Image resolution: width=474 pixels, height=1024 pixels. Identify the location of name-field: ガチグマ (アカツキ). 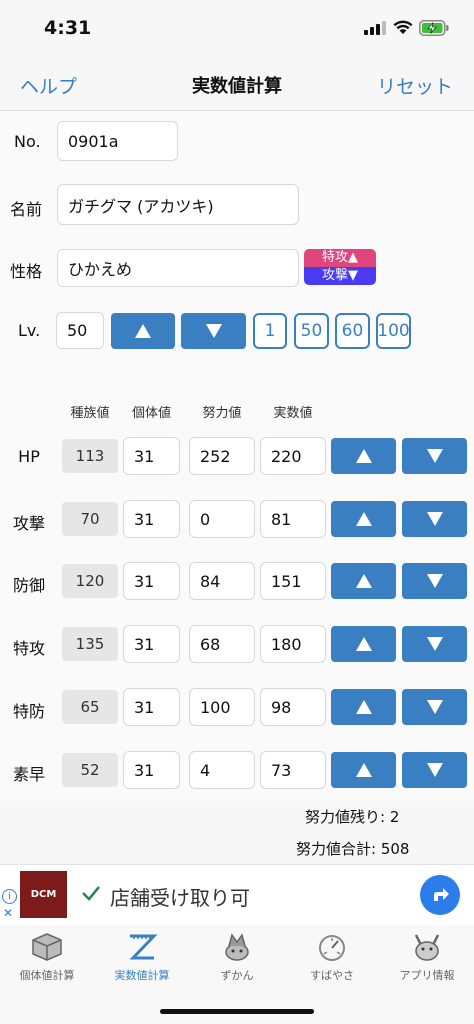
(178, 204).